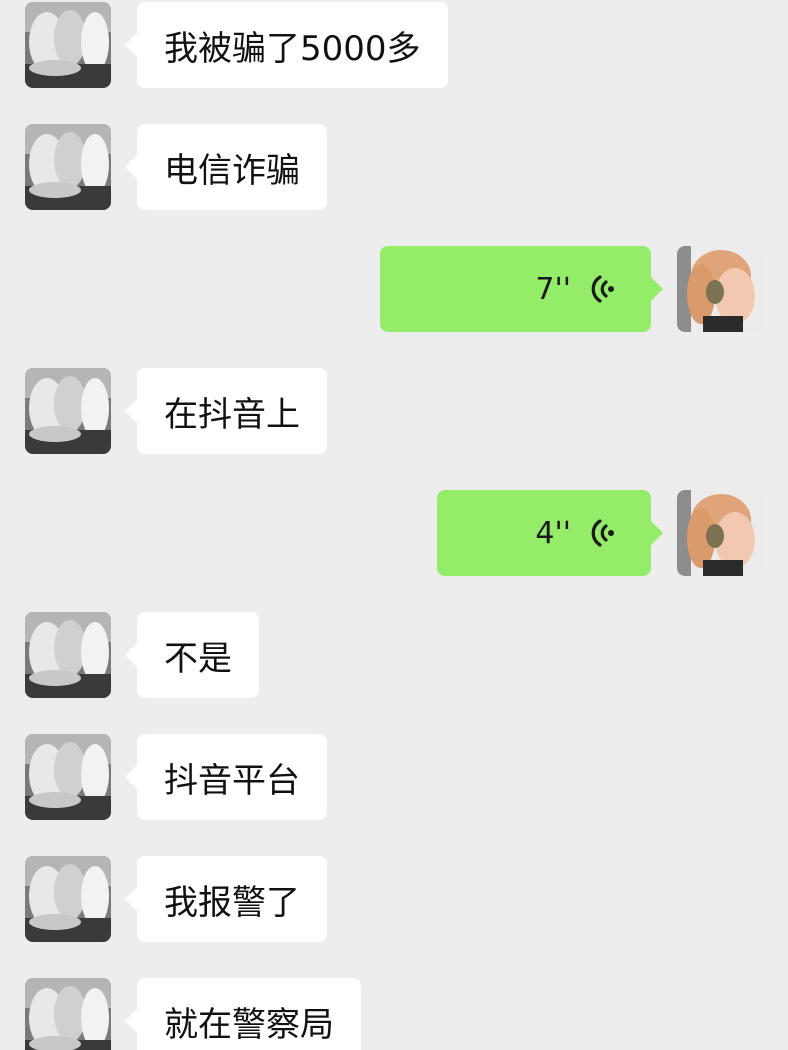  Describe the element at coordinates (394, 777) in the screenshot. I see `message-row-incoming: 抖音平台` at that location.